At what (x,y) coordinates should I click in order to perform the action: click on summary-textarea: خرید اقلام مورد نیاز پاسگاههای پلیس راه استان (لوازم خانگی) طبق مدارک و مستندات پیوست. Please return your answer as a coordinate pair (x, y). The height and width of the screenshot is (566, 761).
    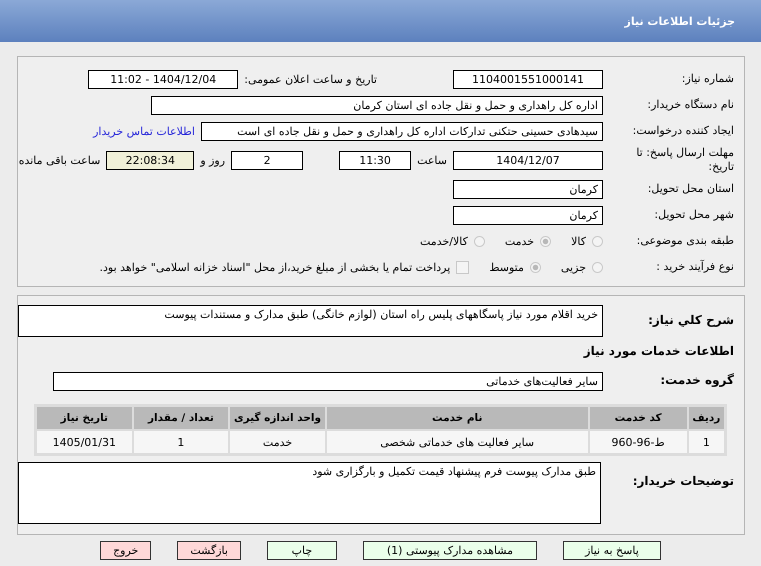
    Looking at the image, I should click on (310, 321).